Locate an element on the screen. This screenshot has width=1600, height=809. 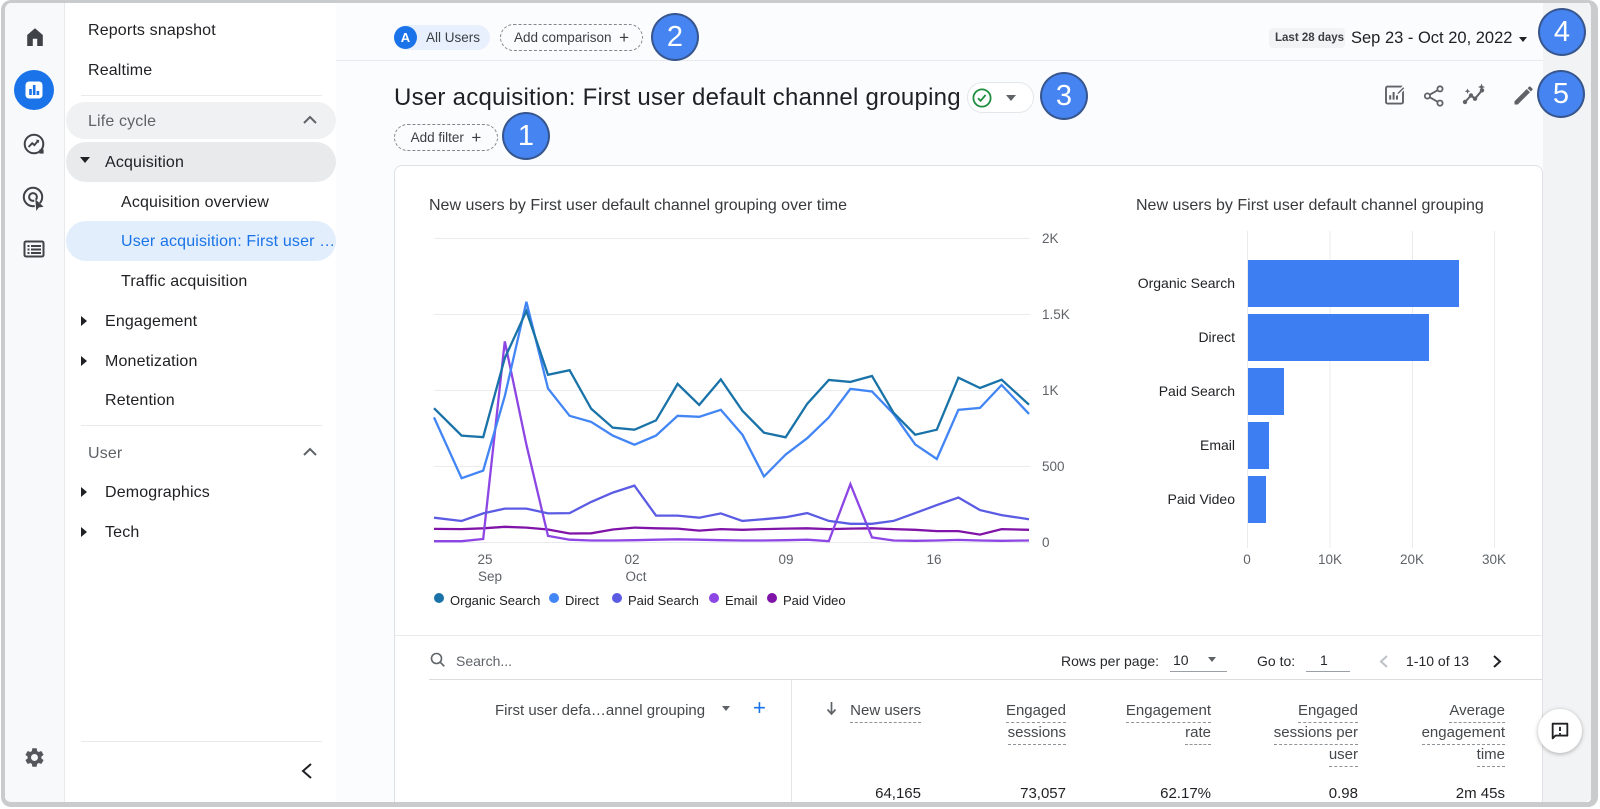
svg-text: 16 is located at coordinates (933, 559).